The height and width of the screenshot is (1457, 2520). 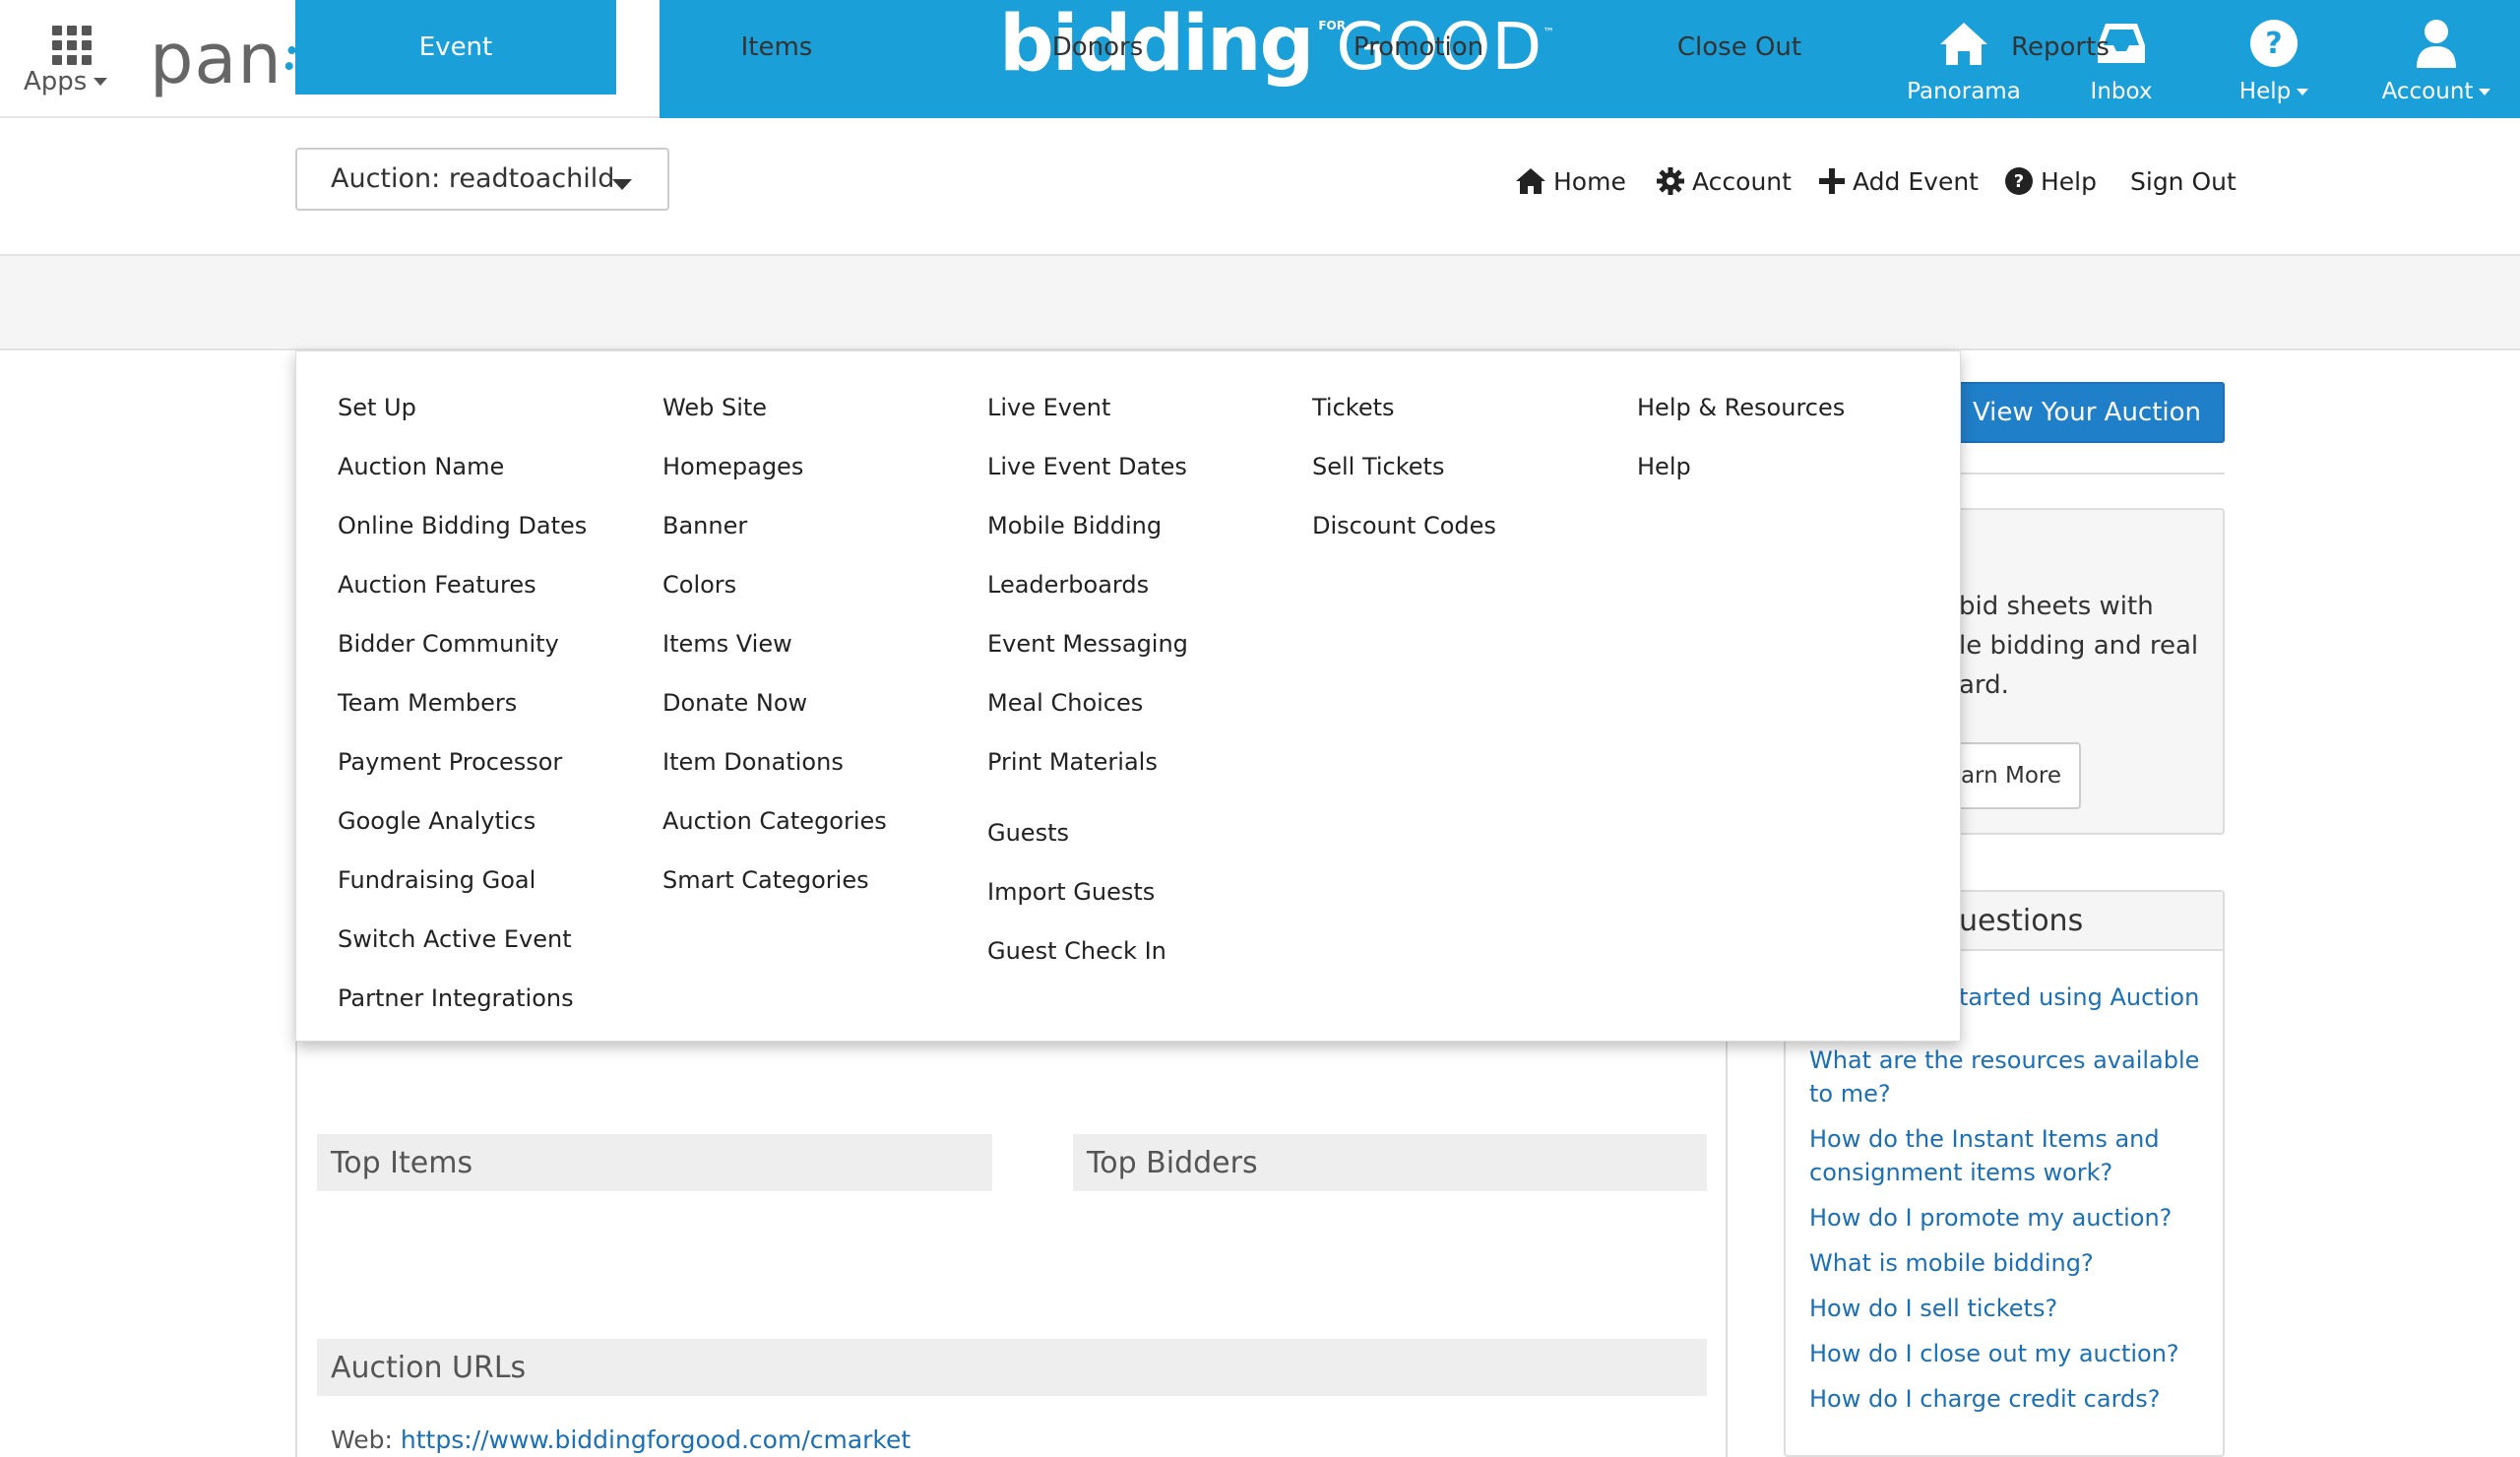 What do you see at coordinates (1571, 187) in the screenshot?
I see `home-link: Home` at bounding box center [1571, 187].